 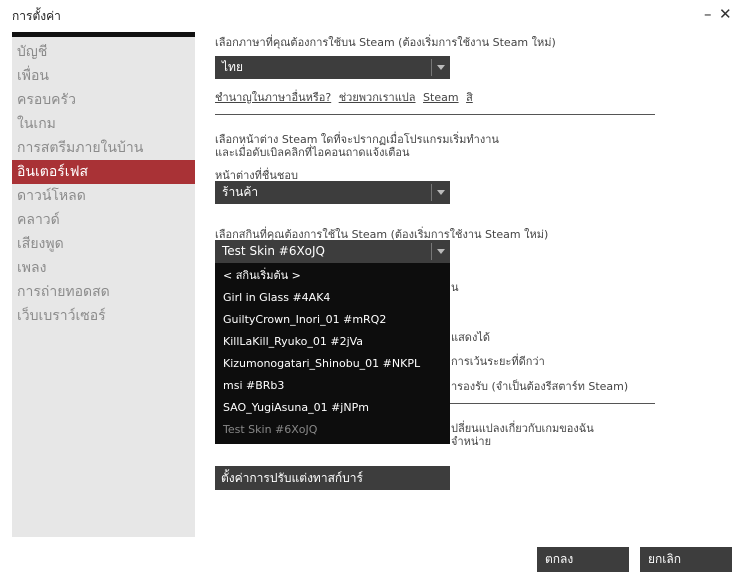 I want to click on skin-option: SAO_YugiAsuna_01 #jNPm, so click(x=332, y=408).